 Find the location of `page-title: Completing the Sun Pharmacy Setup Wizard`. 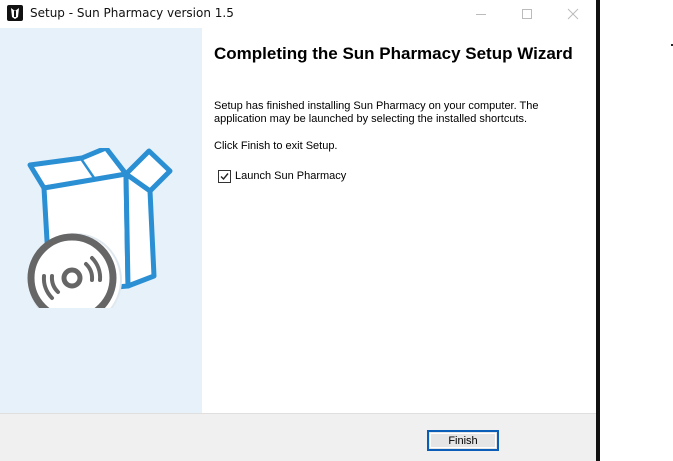

page-title: Completing the Sun Pharmacy Setup Wizard is located at coordinates (393, 53).